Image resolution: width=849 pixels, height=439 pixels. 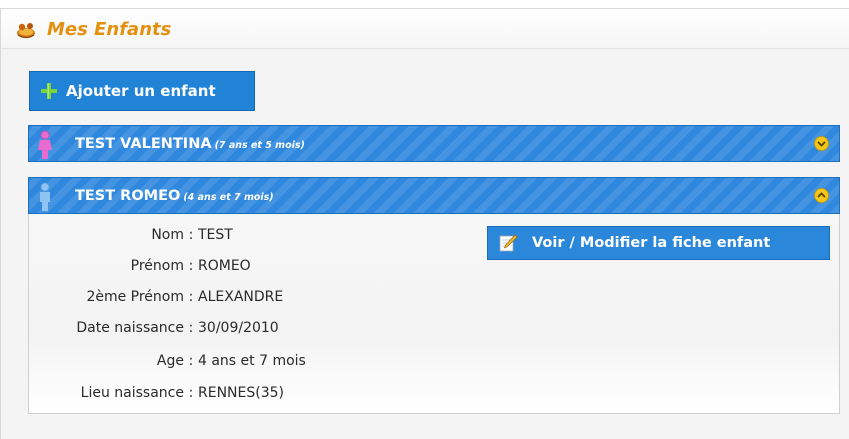 What do you see at coordinates (252, 361) in the screenshot?
I see `detail-value: 4 ans et 7 mois` at bounding box center [252, 361].